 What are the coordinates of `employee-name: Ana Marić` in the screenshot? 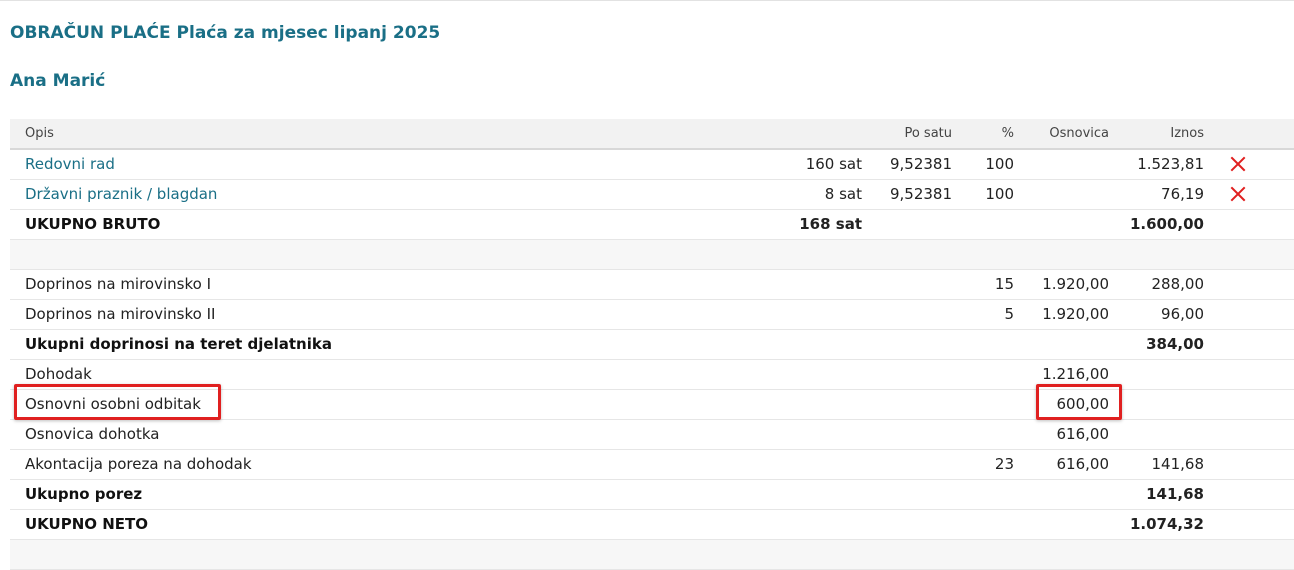 It's located at (58, 81).